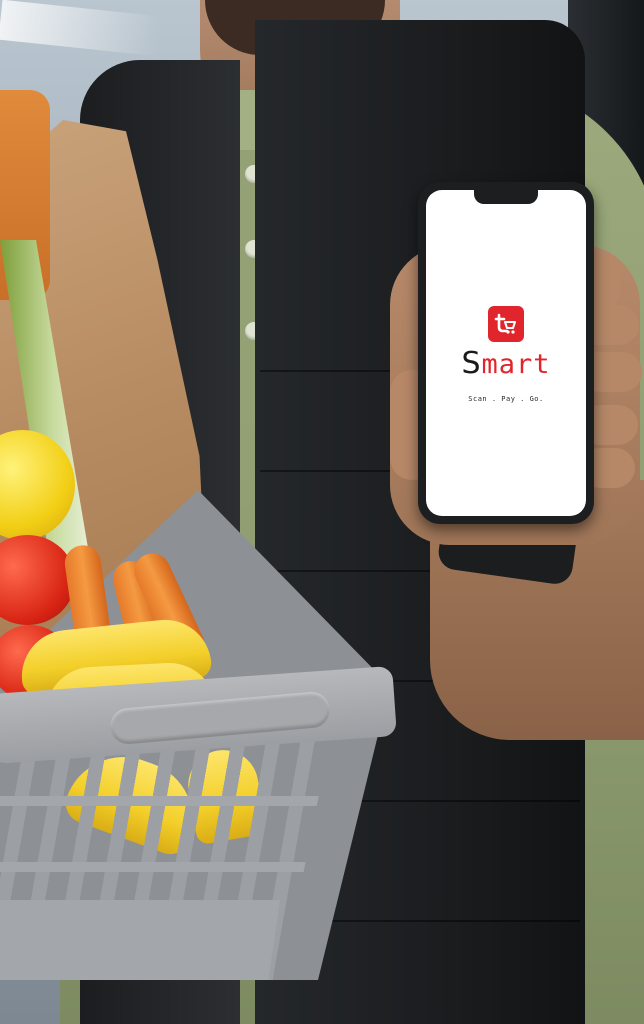  What do you see at coordinates (471, 363) in the screenshot?
I see `app-name-initial: S` at bounding box center [471, 363].